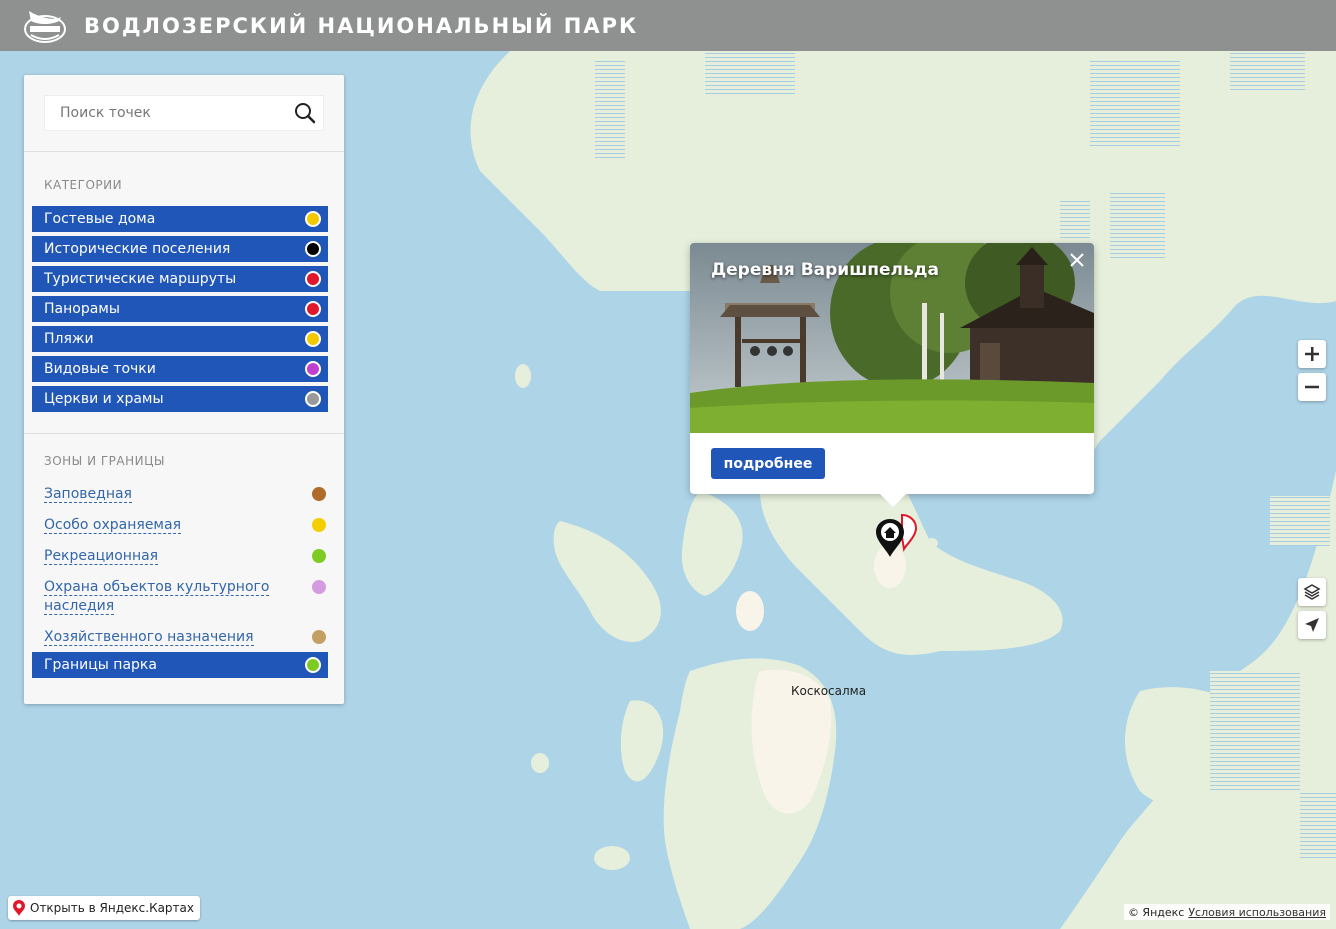 Image resolution: width=1336 pixels, height=929 pixels. I want to click on category-viewpoints: Видовые точки, so click(180, 369).